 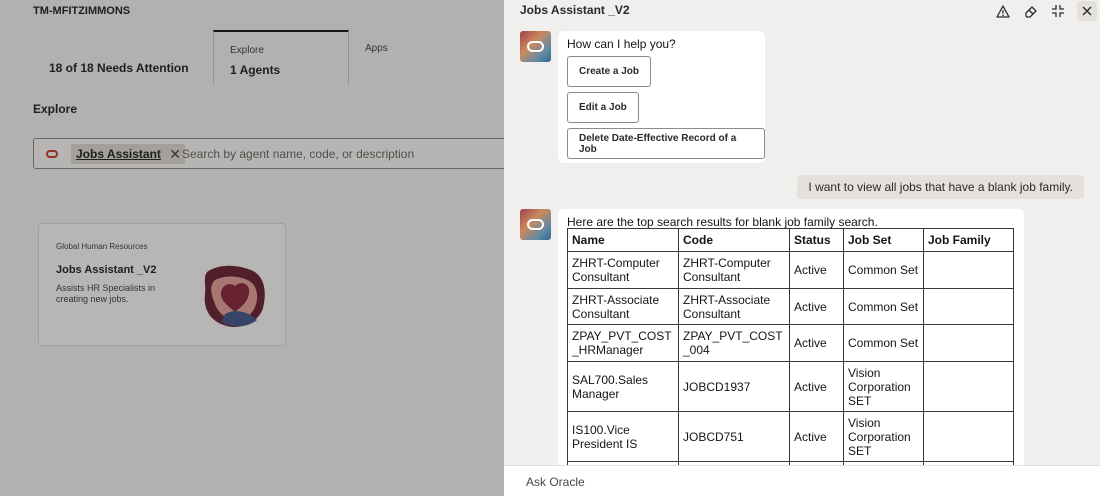 I want to click on cell-code: ZPAY_PVT_COST_004, so click(x=734, y=343).